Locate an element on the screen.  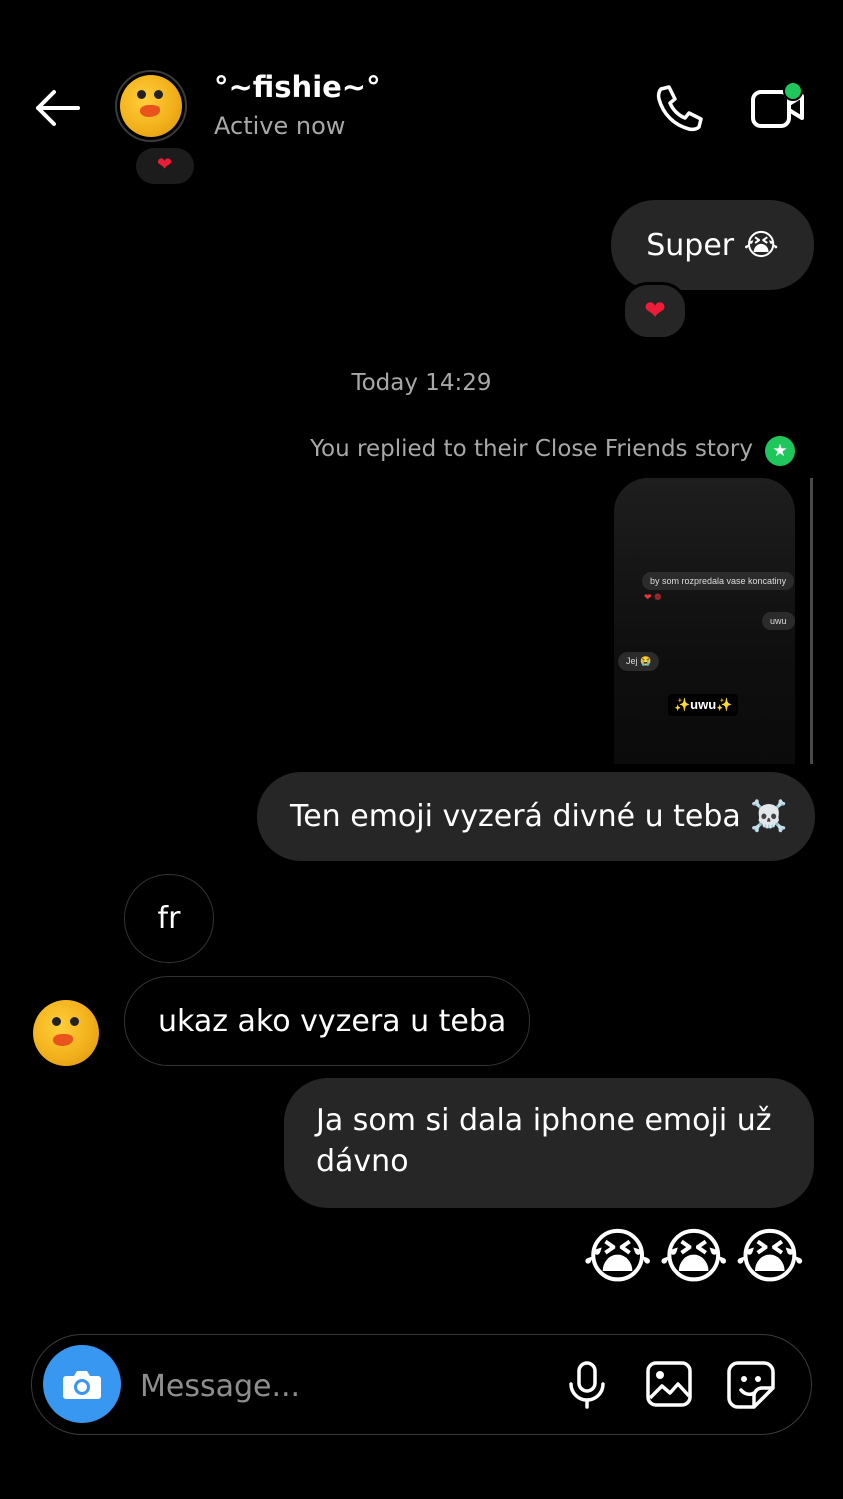
microphone-icon is located at coordinates (587, 1385).